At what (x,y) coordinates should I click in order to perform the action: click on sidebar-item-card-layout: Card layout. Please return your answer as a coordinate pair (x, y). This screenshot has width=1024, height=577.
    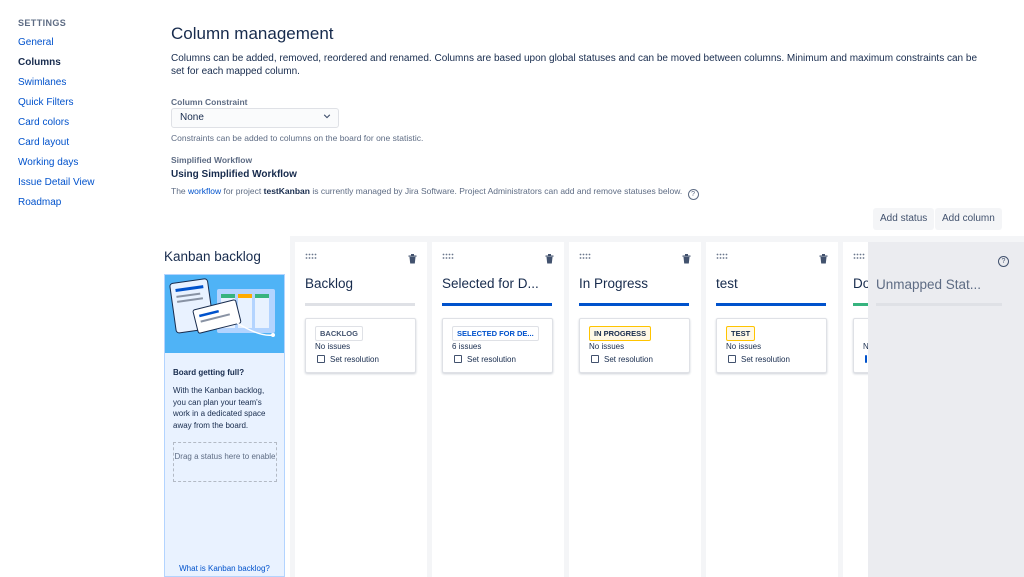
    Looking at the image, I should click on (43, 142).